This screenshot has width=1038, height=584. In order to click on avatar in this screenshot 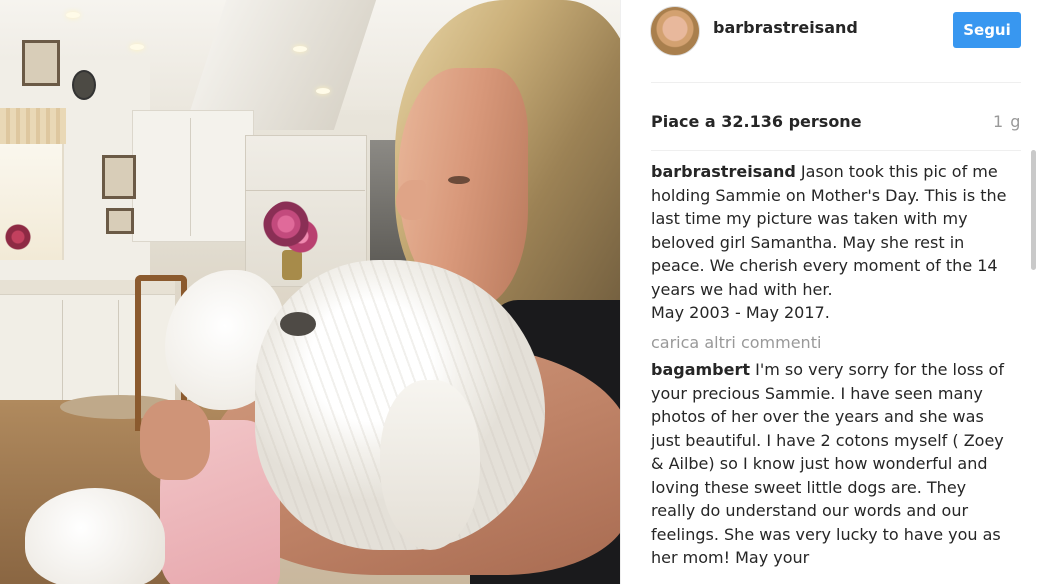, I will do `click(675, 31)`.